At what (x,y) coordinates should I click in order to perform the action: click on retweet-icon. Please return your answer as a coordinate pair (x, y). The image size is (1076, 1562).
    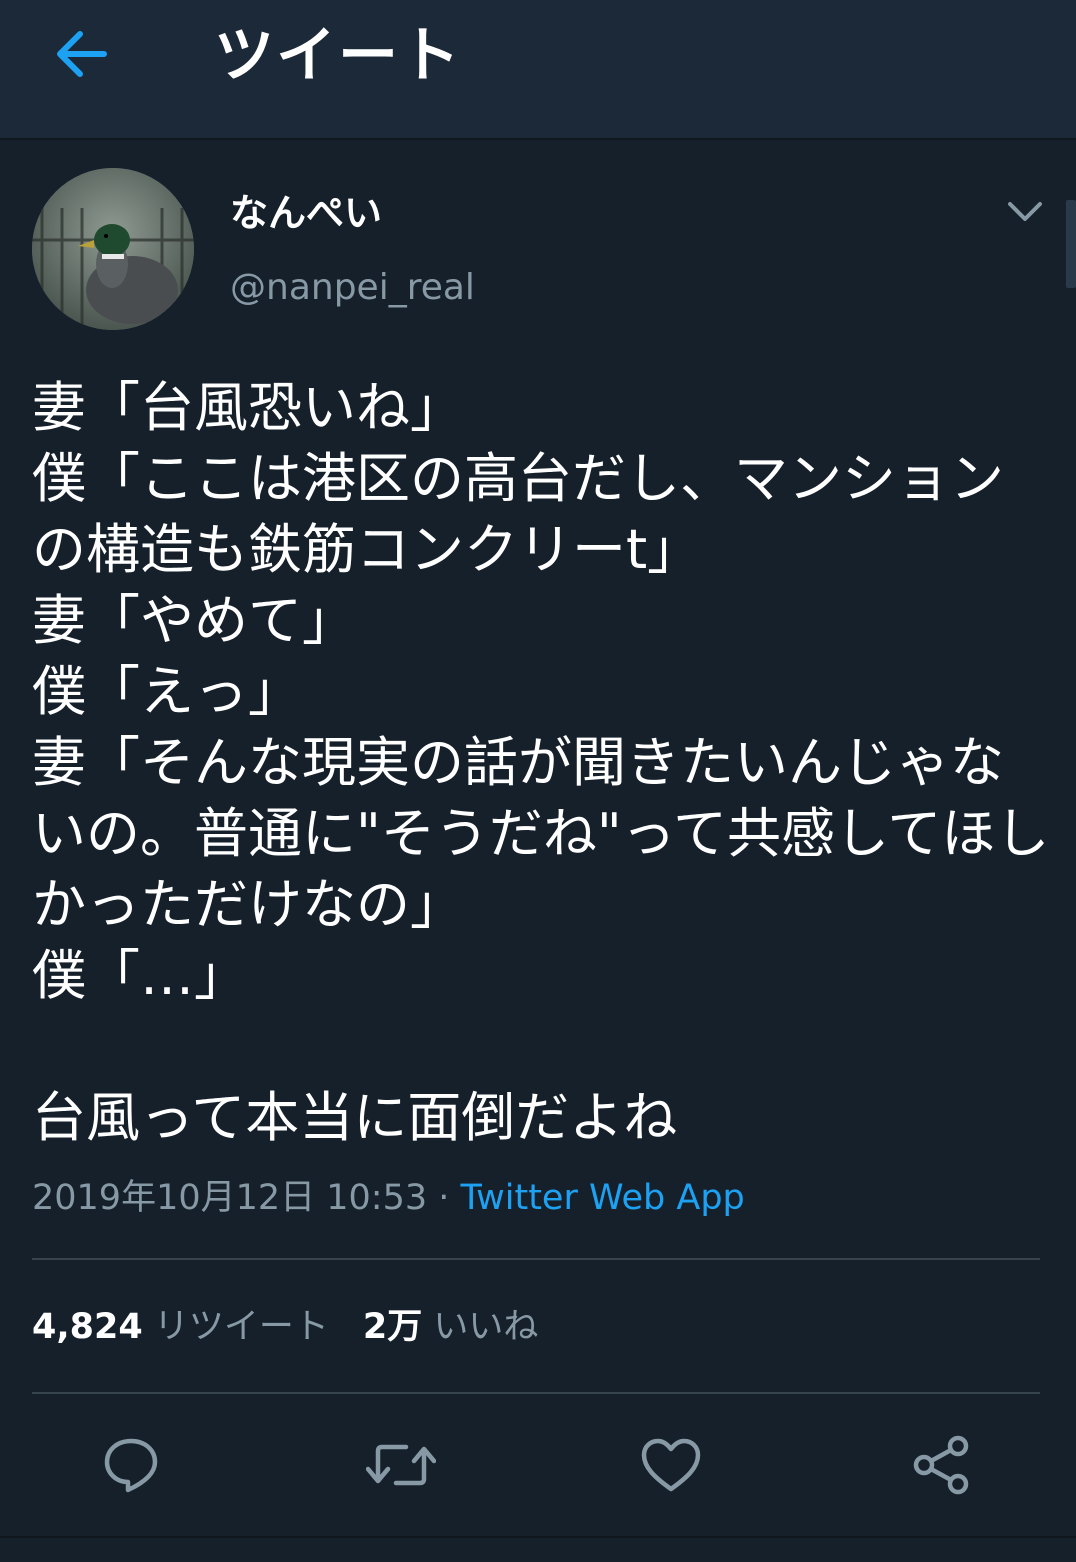
    Looking at the image, I should click on (401, 1465).